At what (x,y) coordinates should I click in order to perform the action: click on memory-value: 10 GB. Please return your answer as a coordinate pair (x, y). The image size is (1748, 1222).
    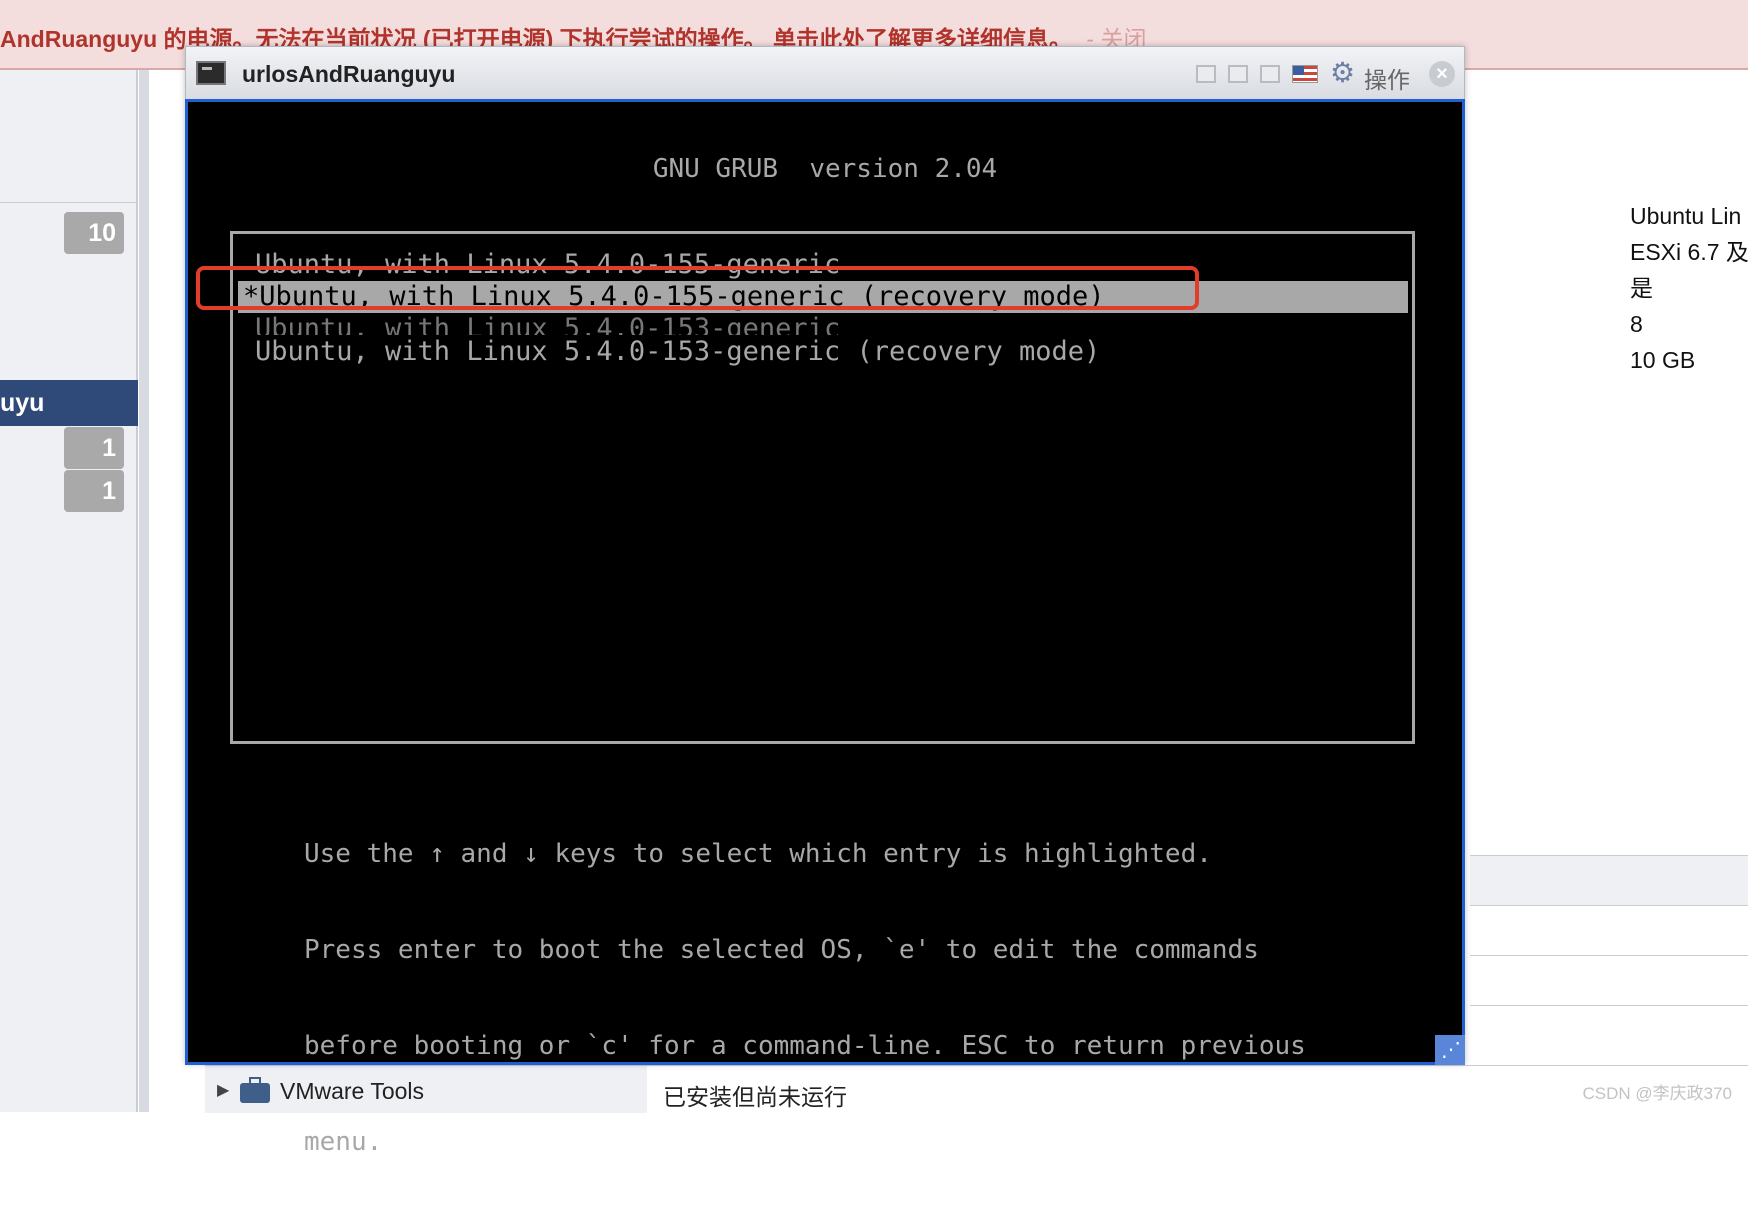
    Looking at the image, I should click on (1663, 360).